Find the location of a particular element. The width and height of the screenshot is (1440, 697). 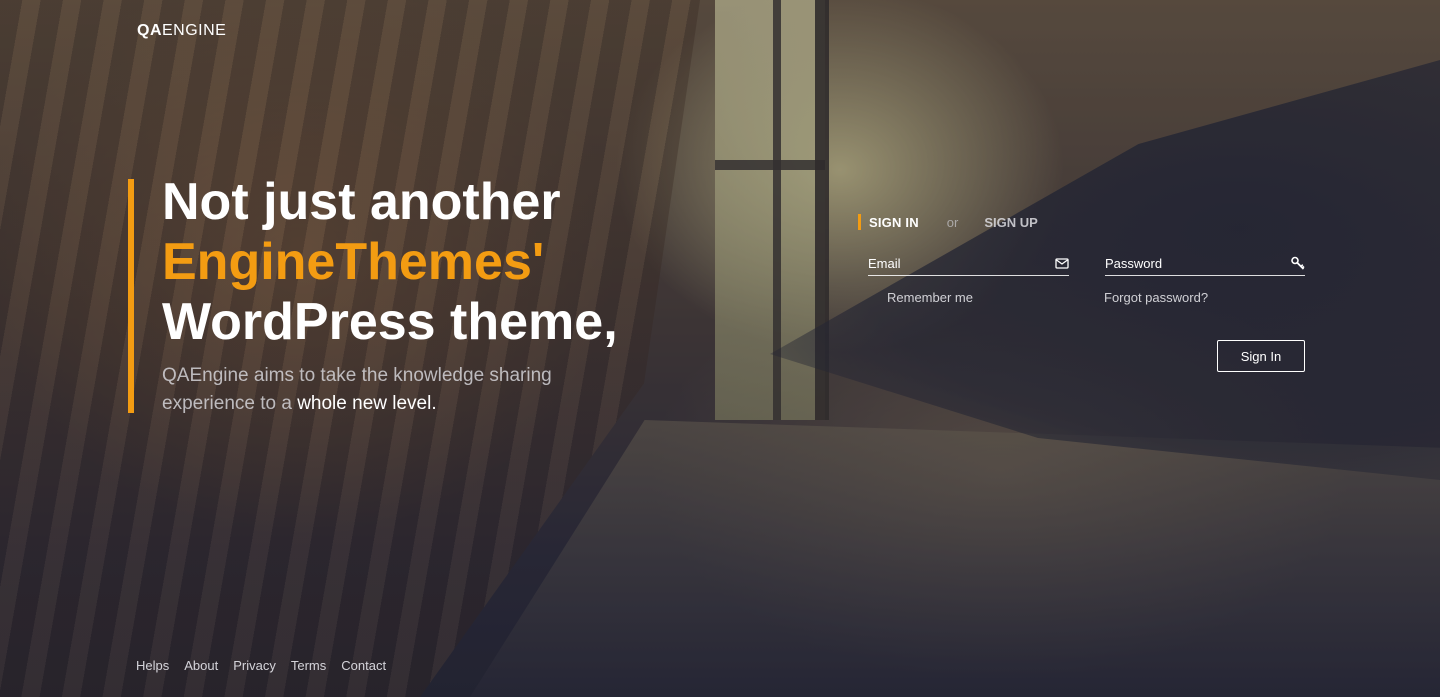

site-logo: QAENGINE is located at coordinates (181, 31).